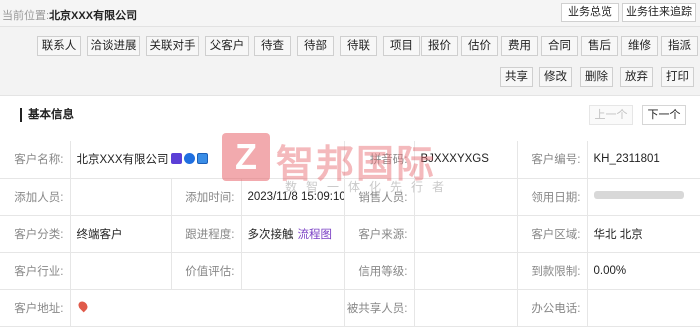  Describe the element at coordinates (643, 270) in the screenshot. I see `payment-limit-value: 0.00%` at that location.